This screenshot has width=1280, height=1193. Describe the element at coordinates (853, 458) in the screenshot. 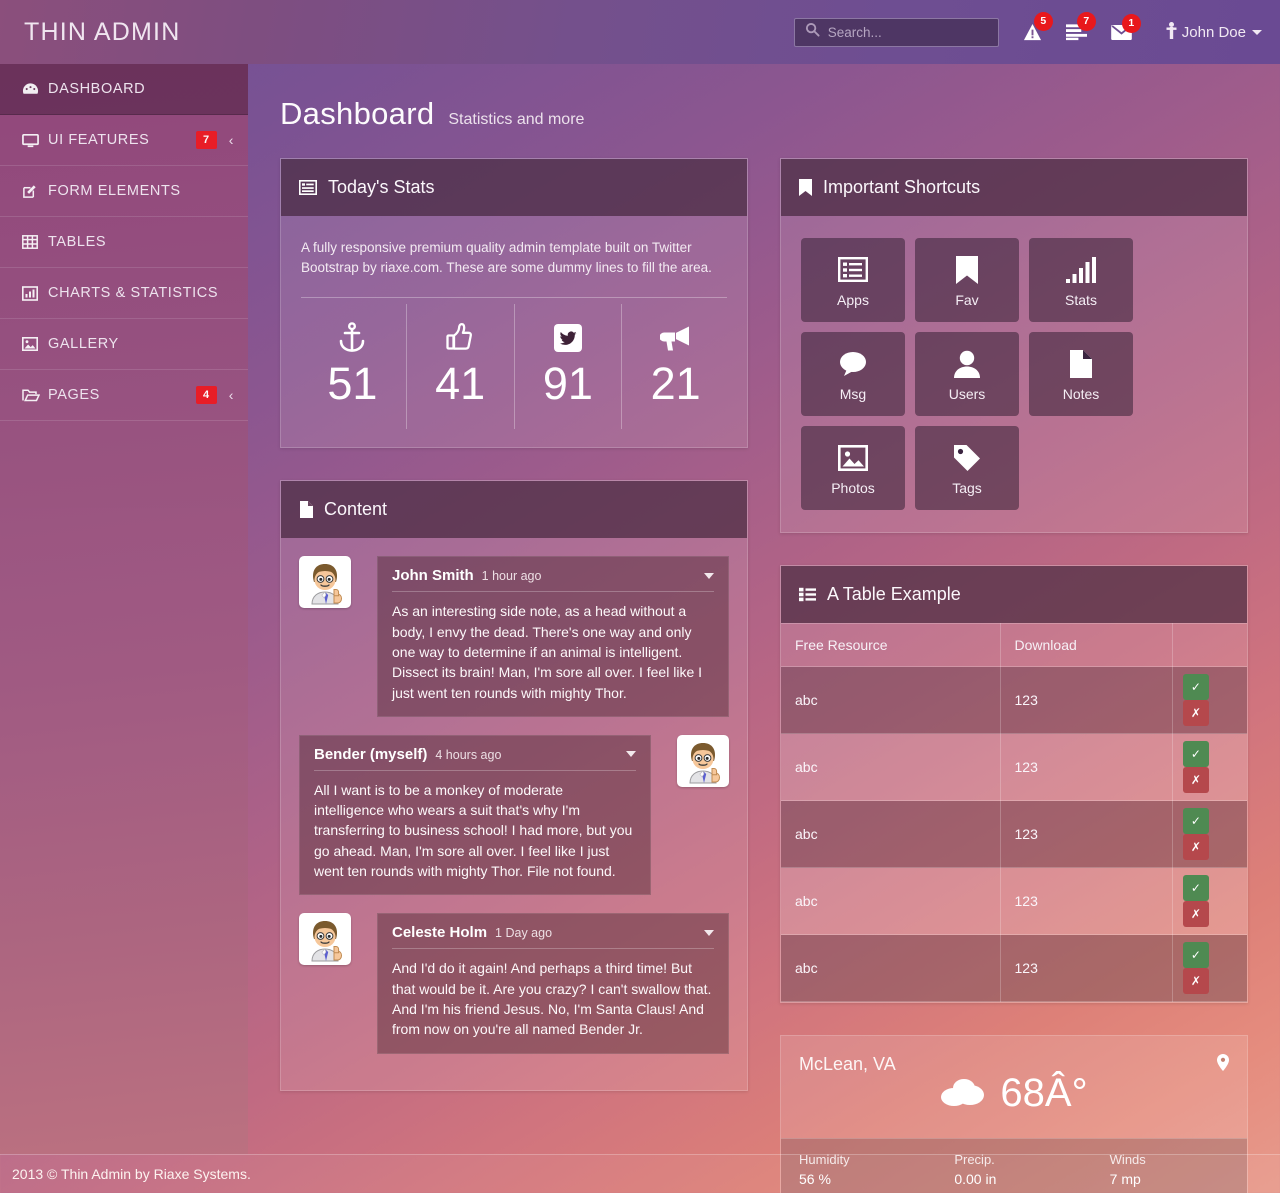

I see `photo-icon` at that location.